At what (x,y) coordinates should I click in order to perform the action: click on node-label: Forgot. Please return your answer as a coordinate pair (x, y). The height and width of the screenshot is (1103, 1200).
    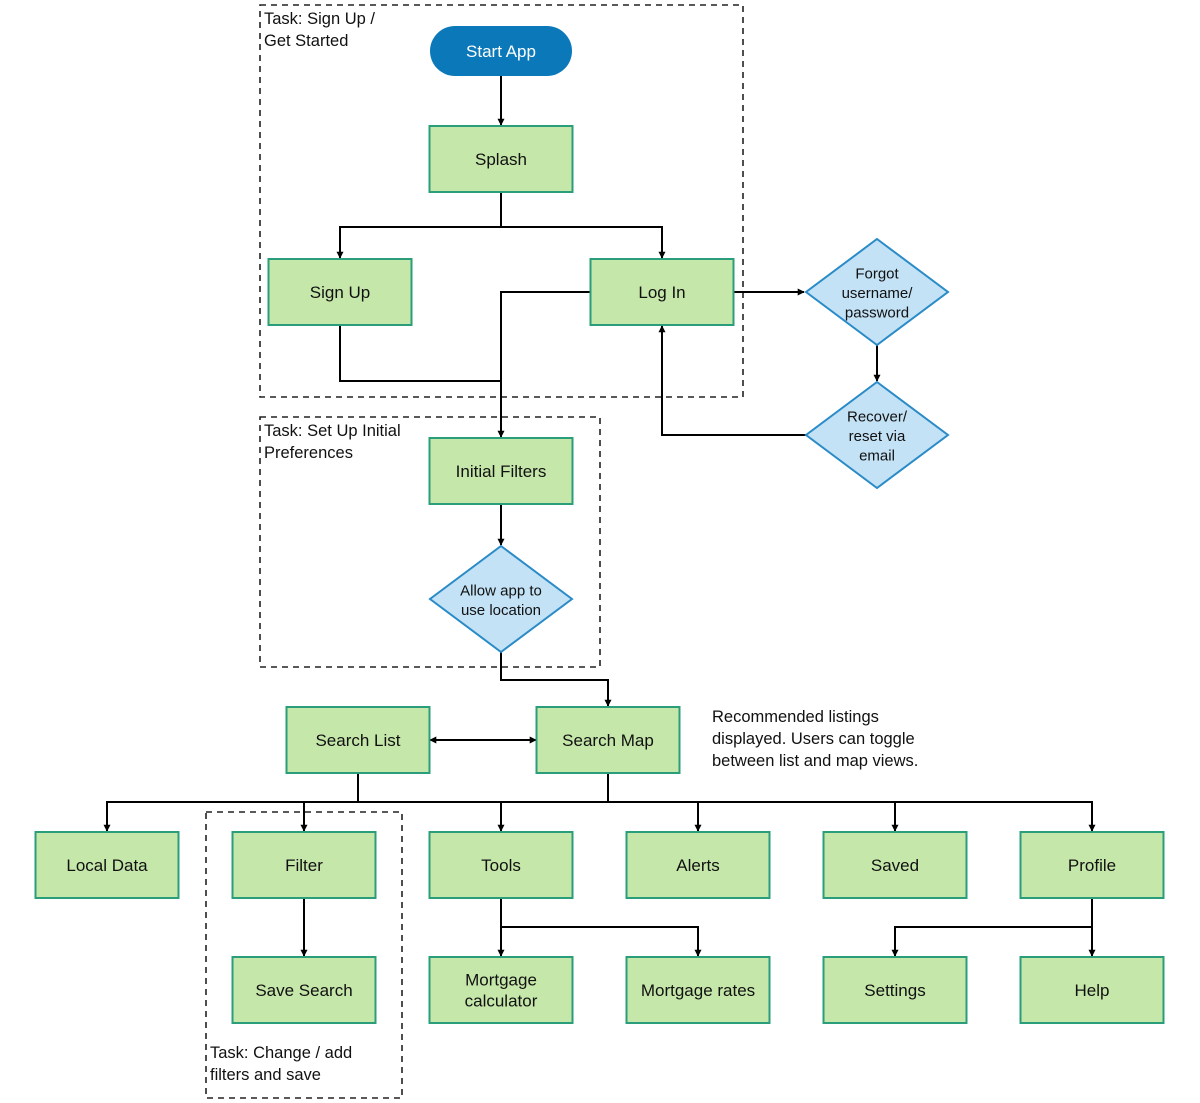
    Looking at the image, I should click on (877, 274).